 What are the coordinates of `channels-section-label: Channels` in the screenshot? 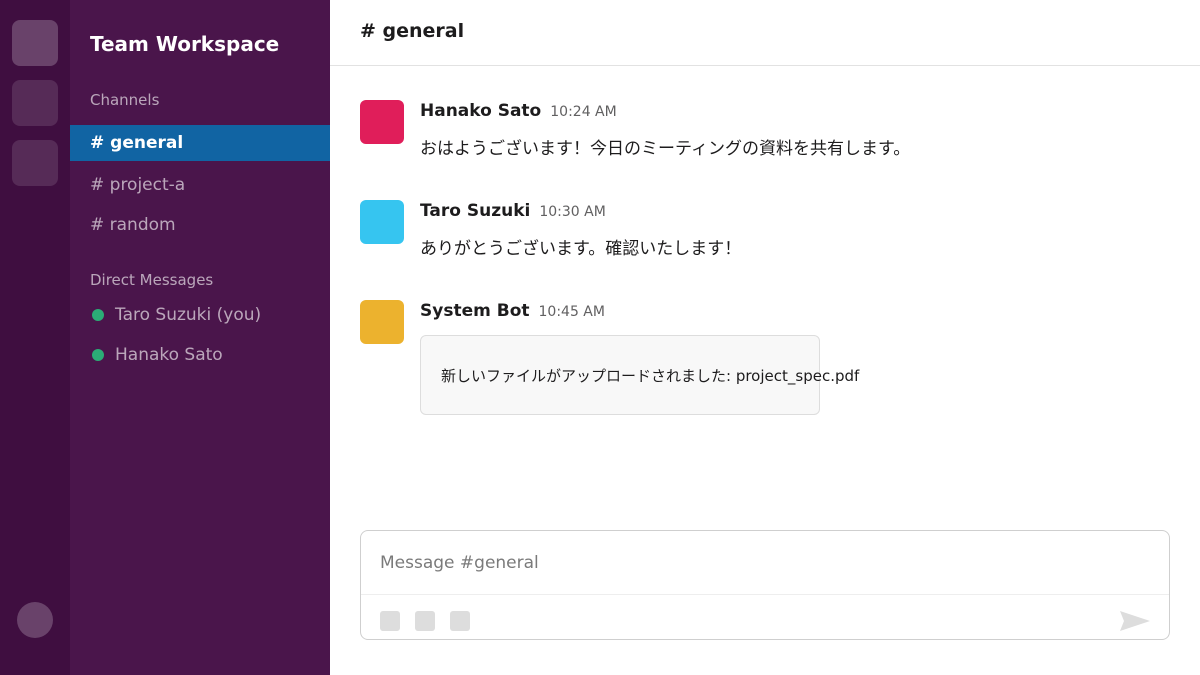 It's located at (124, 100).